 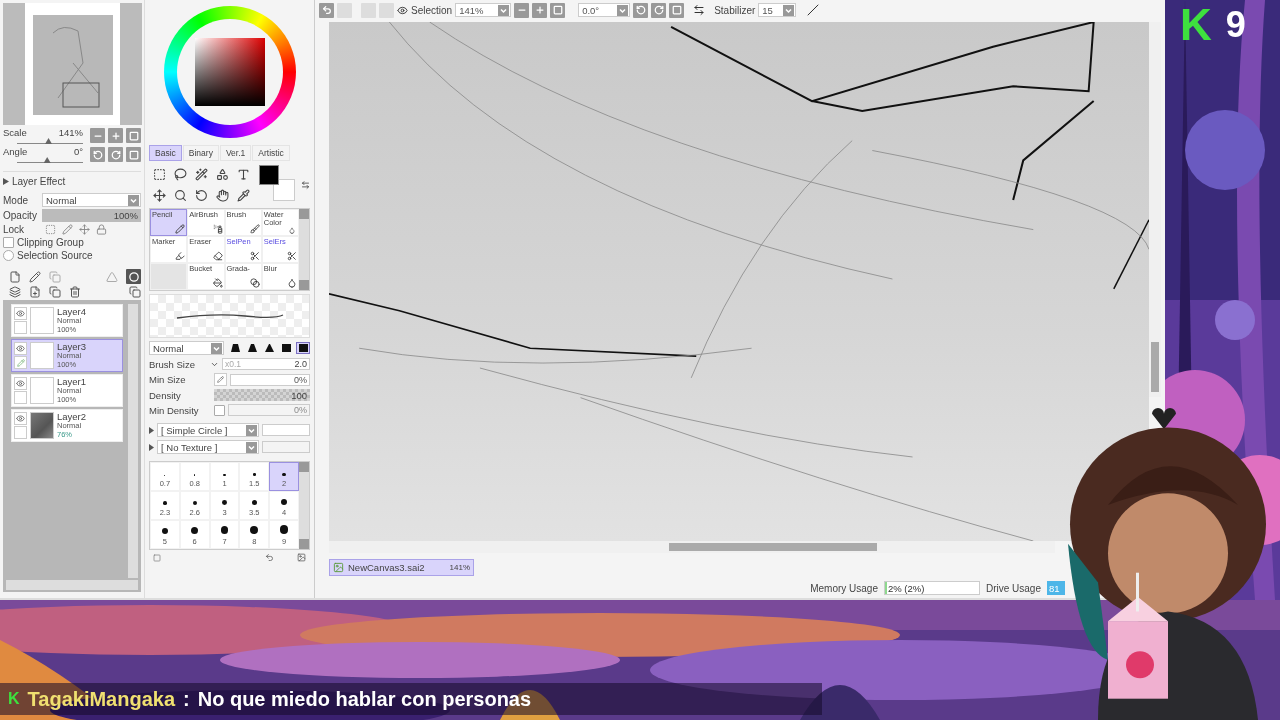 I want to click on rotate-left-icon, so click(x=97, y=154).